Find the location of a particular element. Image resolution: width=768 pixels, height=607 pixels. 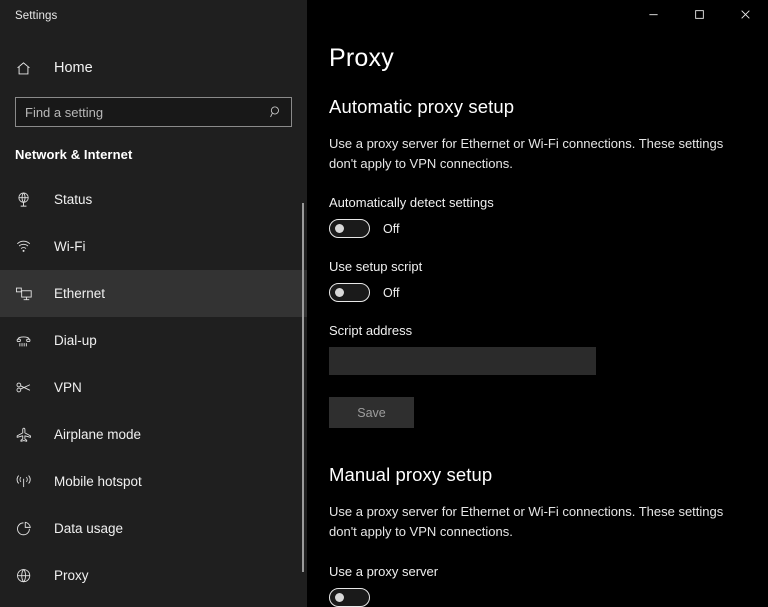

auto-detect-label: Automatically detect settings is located at coordinates (411, 203).